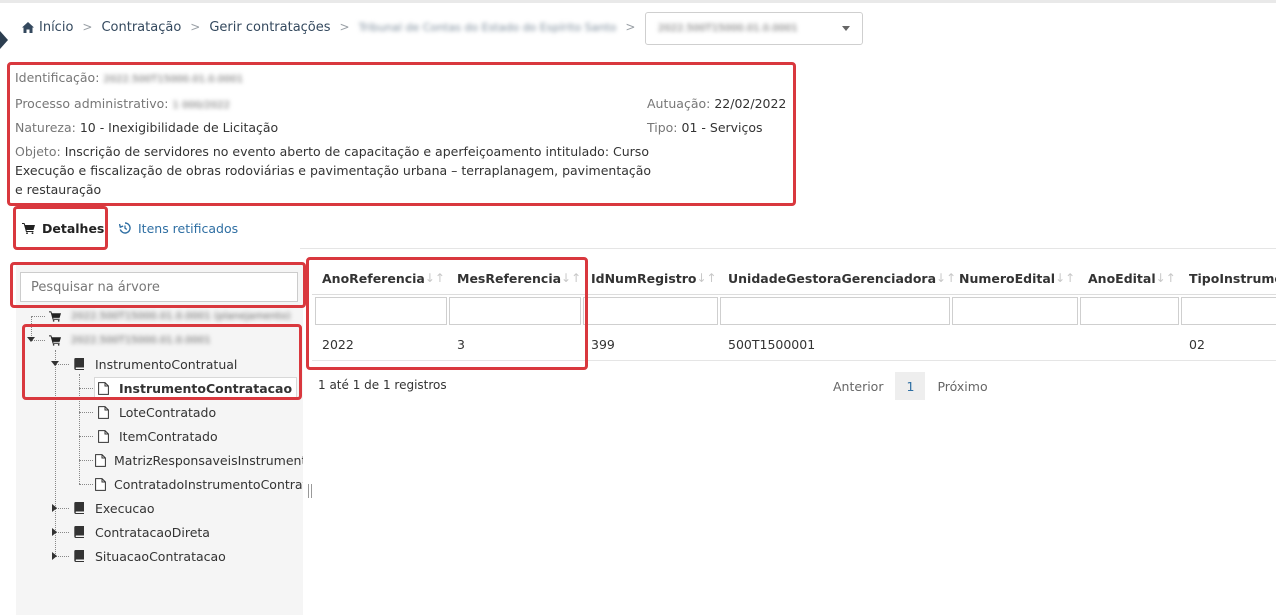  Describe the element at coordinates (381, 311) in the screenshot. I see `filter-input-ano-referencia` at that location.